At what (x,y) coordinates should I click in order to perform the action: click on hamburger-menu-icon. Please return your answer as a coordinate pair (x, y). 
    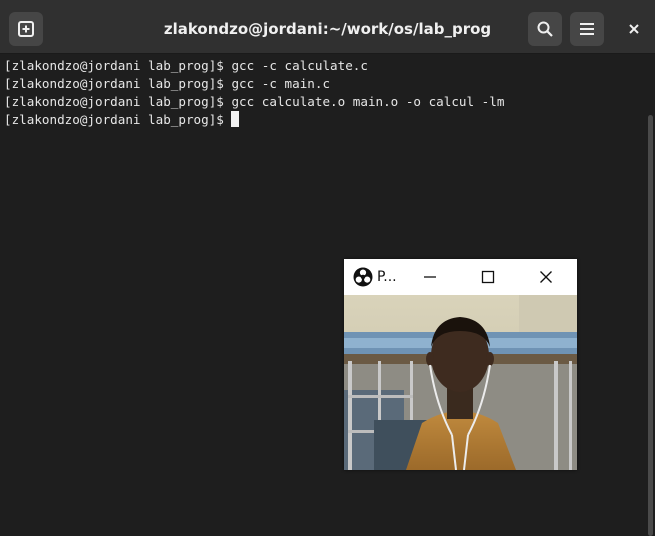
    Looking at the image, I should click on (587, 29).